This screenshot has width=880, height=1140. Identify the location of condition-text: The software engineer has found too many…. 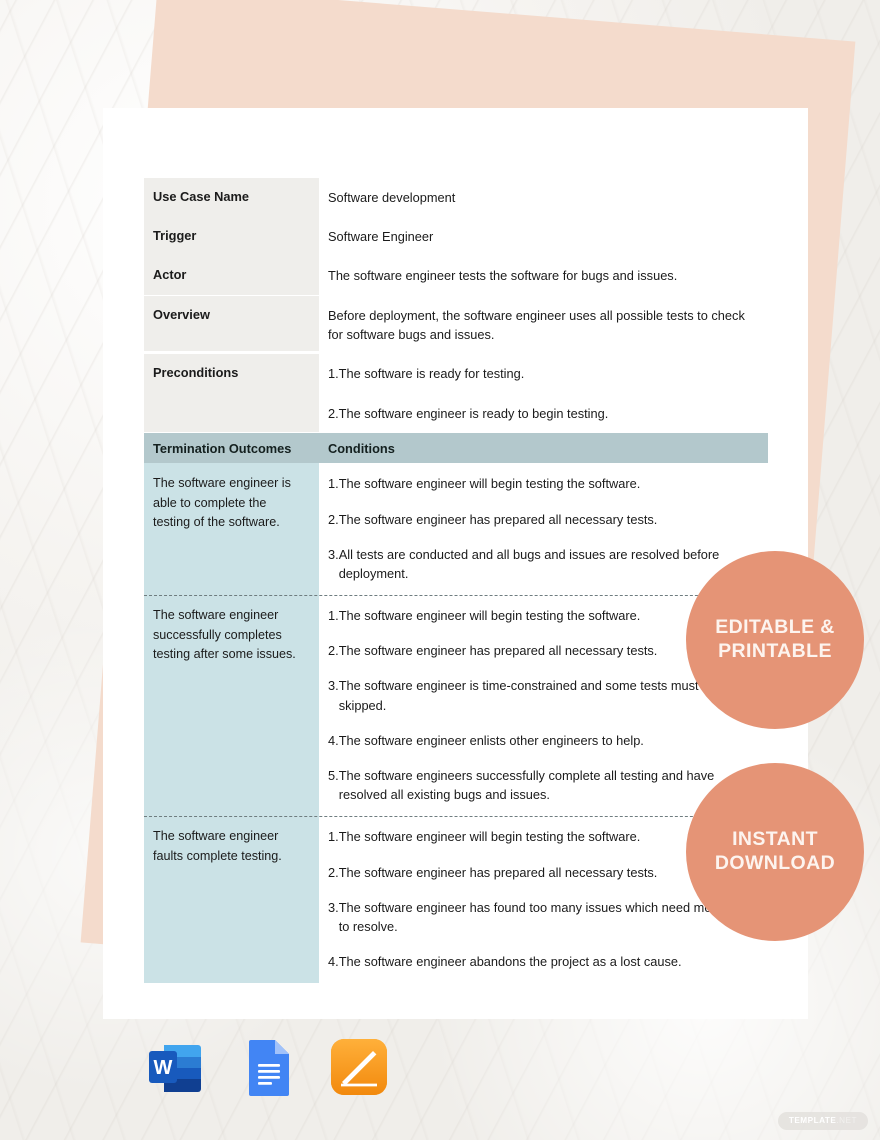
(544, 916).